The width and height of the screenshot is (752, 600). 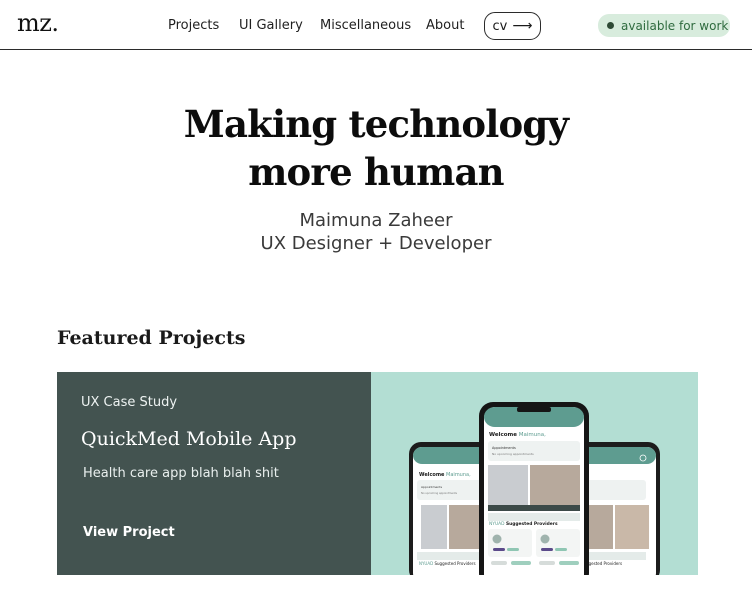 What do you see at coordinates (376, 243) in the screenshot?
I see `hero-role: UX Designer + Developer` at bounding box center [376, 243].